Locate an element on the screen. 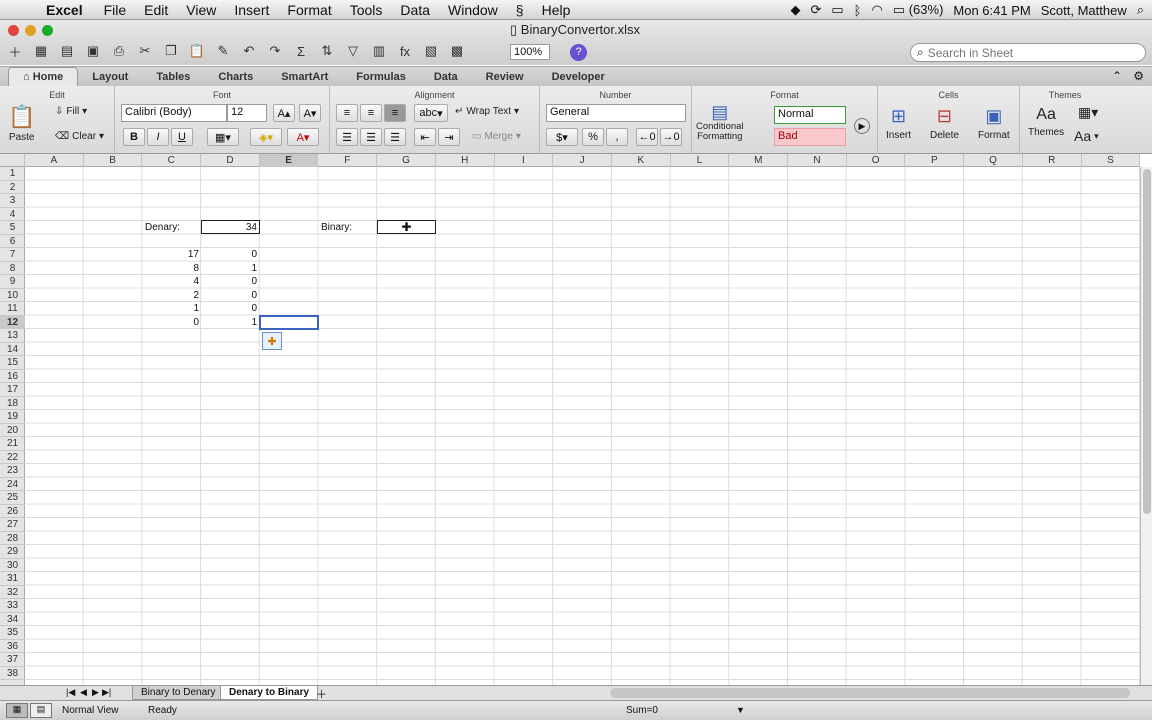 The image size is (1152, 720). undo-icon: ↶ is located at coordinates (249, 51).